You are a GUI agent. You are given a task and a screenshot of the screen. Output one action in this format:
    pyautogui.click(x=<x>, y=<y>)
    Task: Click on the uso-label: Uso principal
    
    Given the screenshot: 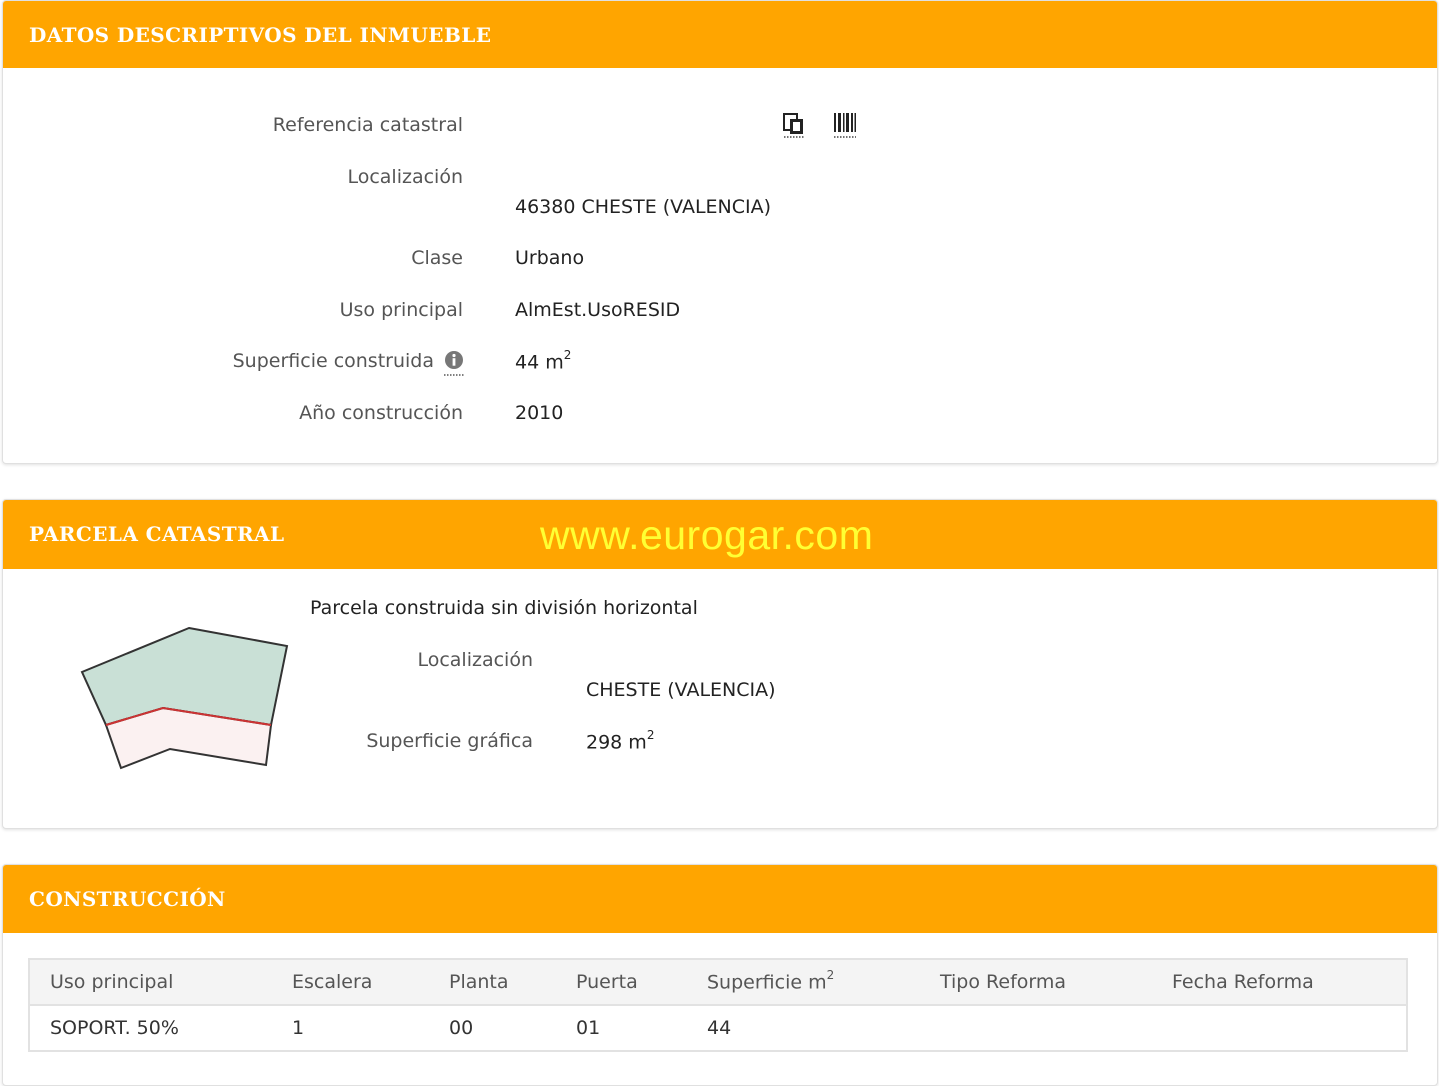 What is the action you would take?
    pyautogui.click(x=401, y=310)
    